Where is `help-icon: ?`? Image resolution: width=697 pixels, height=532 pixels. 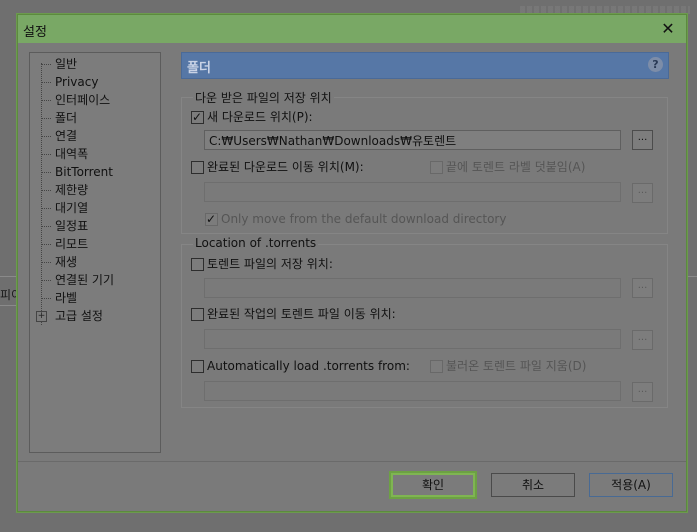
help-icon: ? is located at coordinates (655, 64).